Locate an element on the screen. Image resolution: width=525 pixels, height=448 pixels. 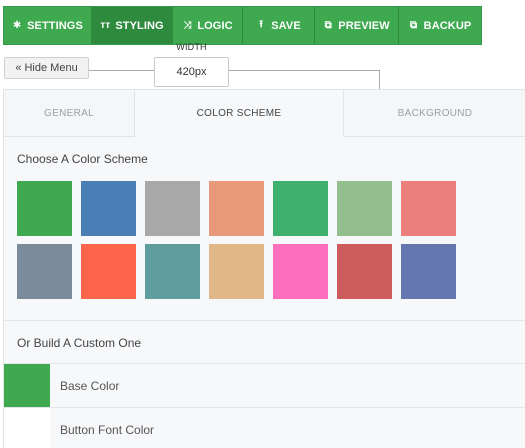
save-button: ⭱ SAVE is located at coordinates (279, 25).